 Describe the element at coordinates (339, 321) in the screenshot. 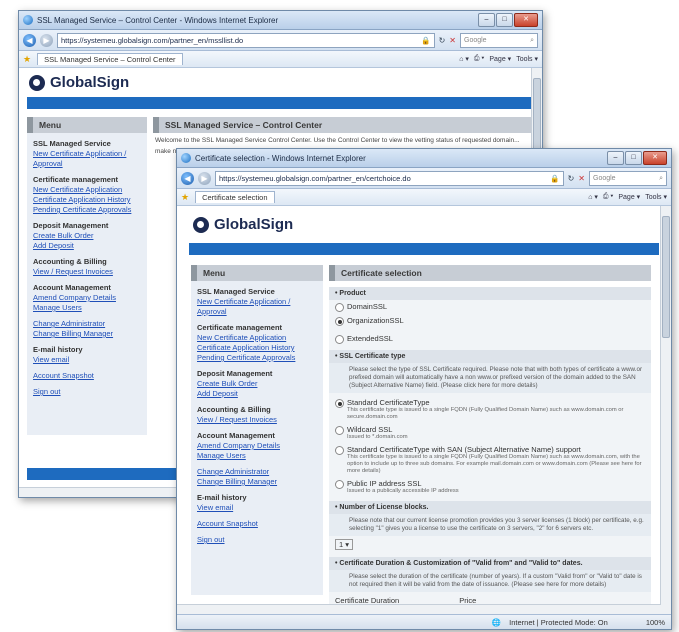

I see `radio-organizationssl` at that location.